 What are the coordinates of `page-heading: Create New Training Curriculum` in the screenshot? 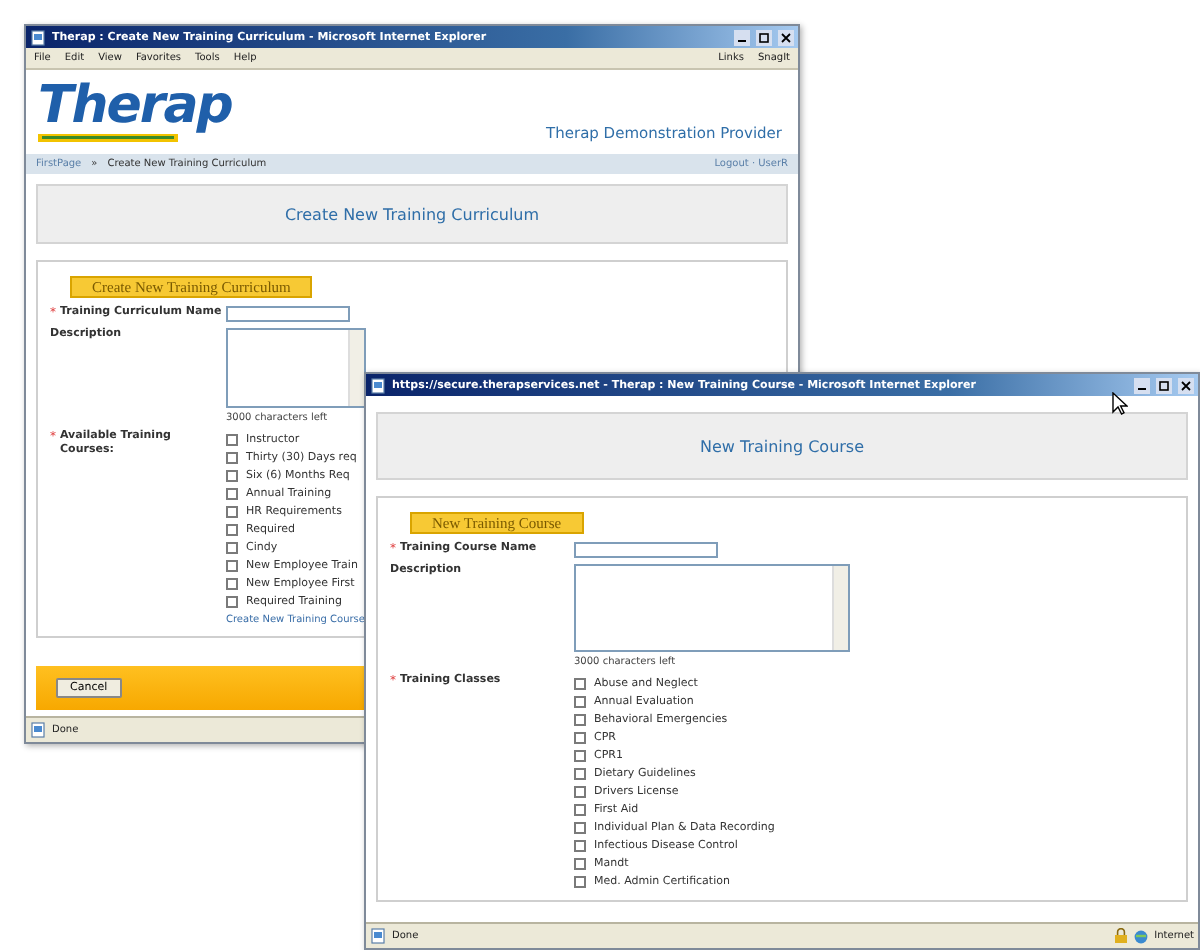 It's located at (412, 214).